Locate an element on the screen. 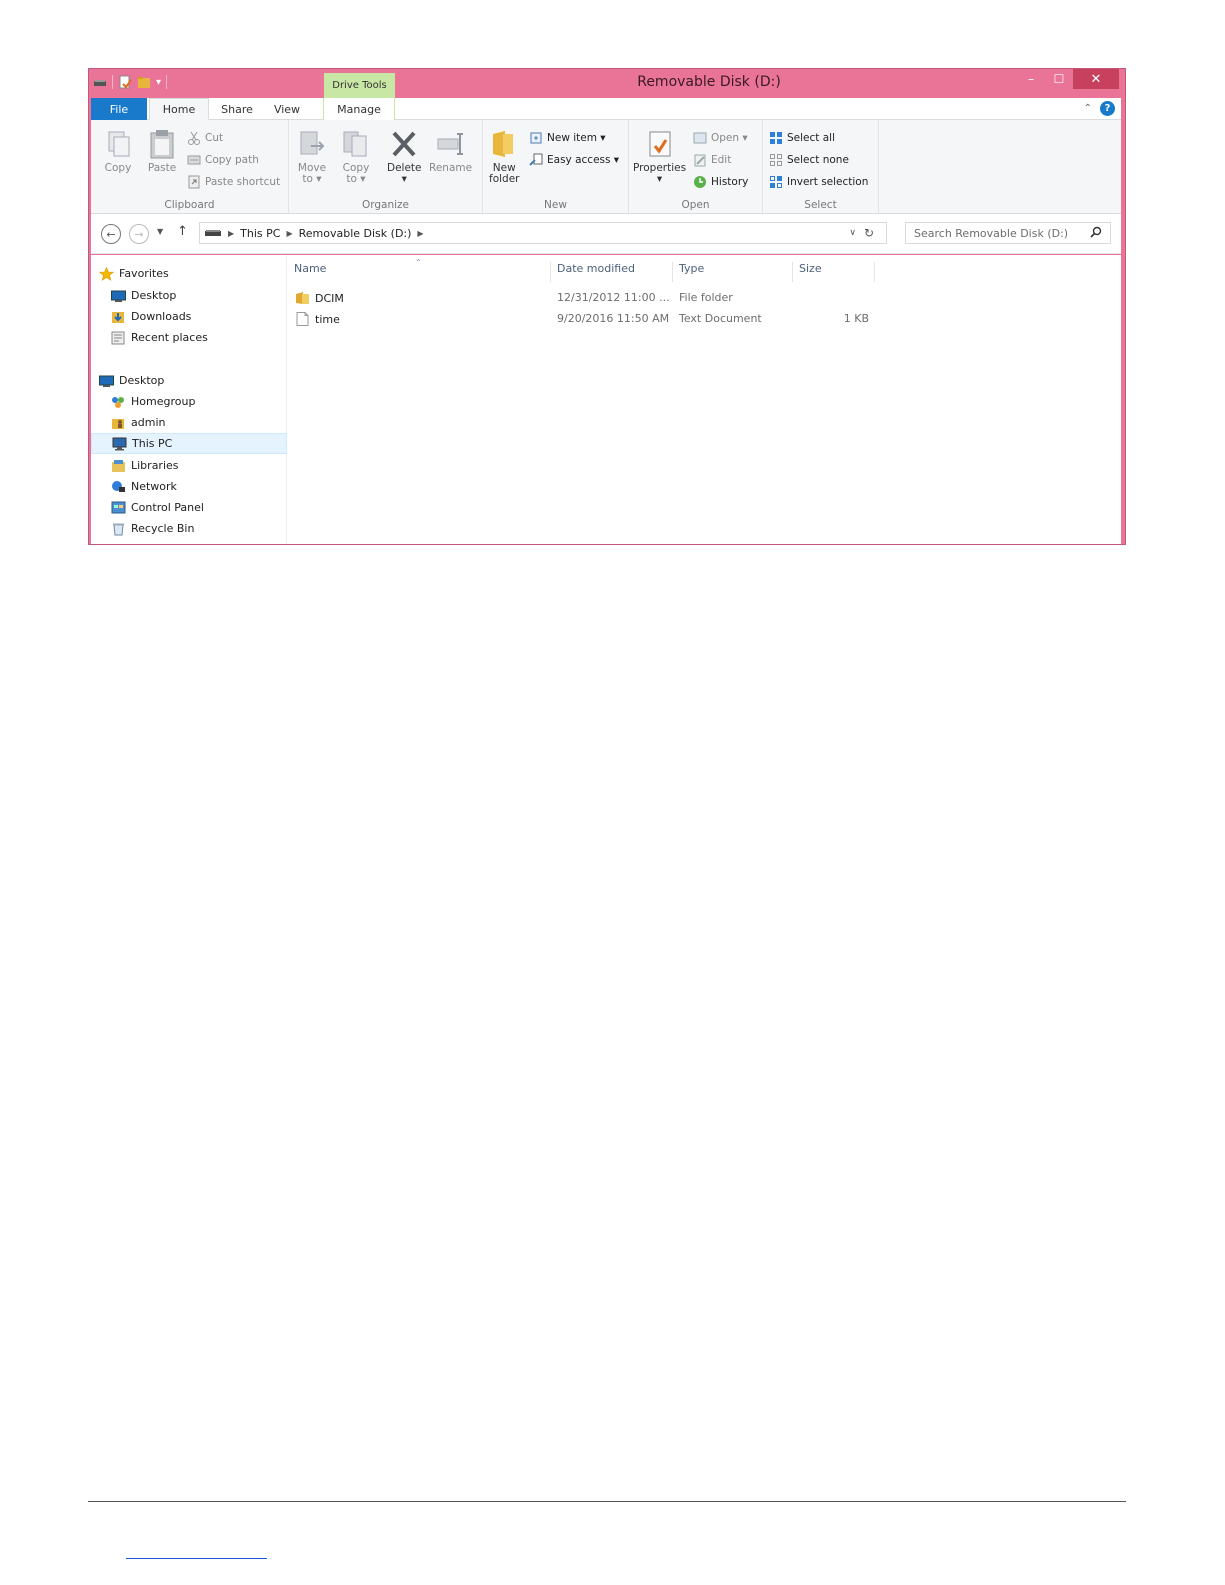 Image resolution: width=1225 pixels, height=1585 pixels. nav-item-label: Favorites is located at coordinates (144, 273).